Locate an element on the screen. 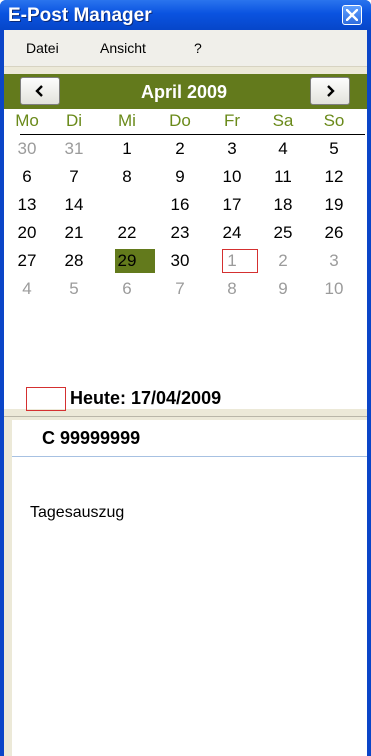 The height and width of the screenshot is (756, 371). weekday-label: Fr is located at coordinates (232, 120).